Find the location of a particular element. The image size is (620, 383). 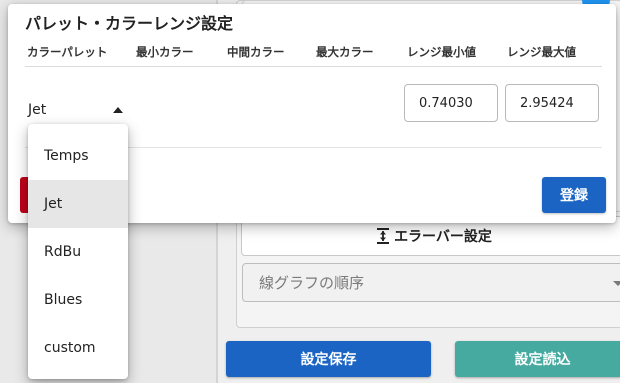

dropdown-option-jet: Jet is located at coordinates (78, 204).